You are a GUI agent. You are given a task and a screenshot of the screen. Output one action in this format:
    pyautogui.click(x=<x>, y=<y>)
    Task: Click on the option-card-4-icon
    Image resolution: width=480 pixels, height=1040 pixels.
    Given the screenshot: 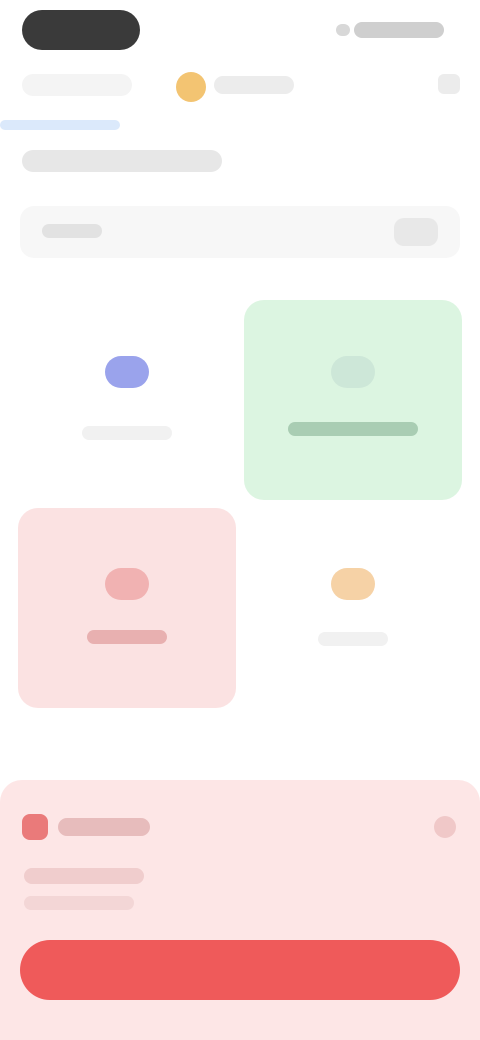 What is the action you would take?
    pyautogui.click(x=353, y=584)
    